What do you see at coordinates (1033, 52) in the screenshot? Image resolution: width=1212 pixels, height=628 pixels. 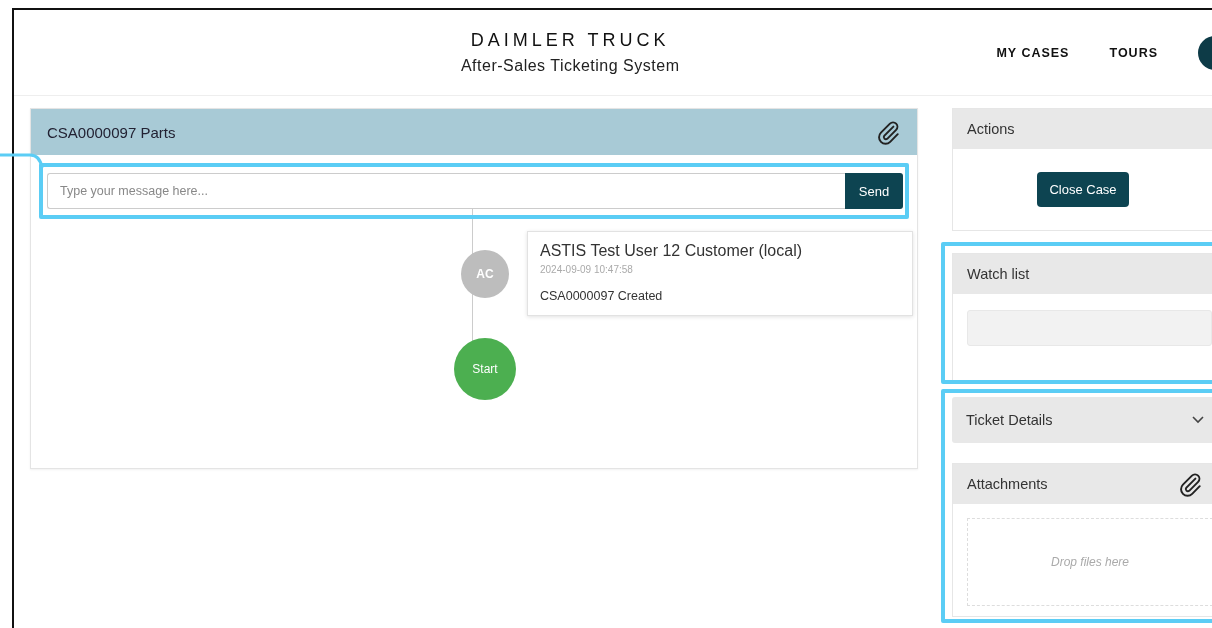 I see `nav-link: MY CASES` at bounding box center [1033, 52].